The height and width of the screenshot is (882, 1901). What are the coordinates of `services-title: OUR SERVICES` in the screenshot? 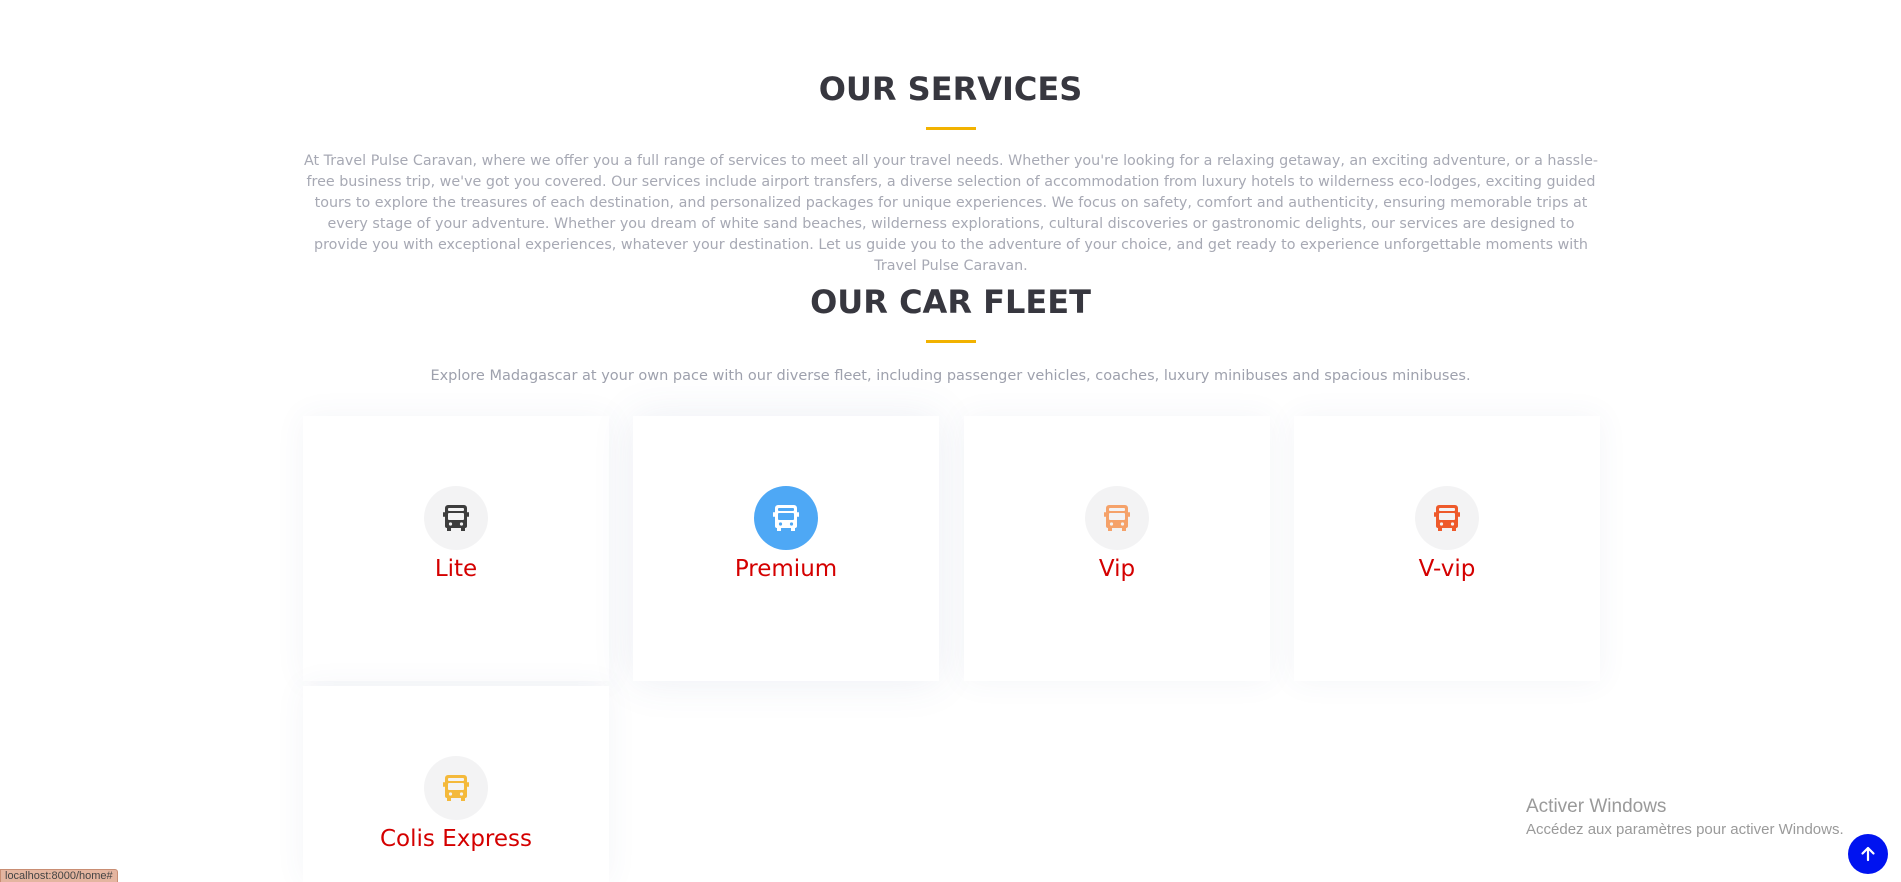 It's located at (950, 89).